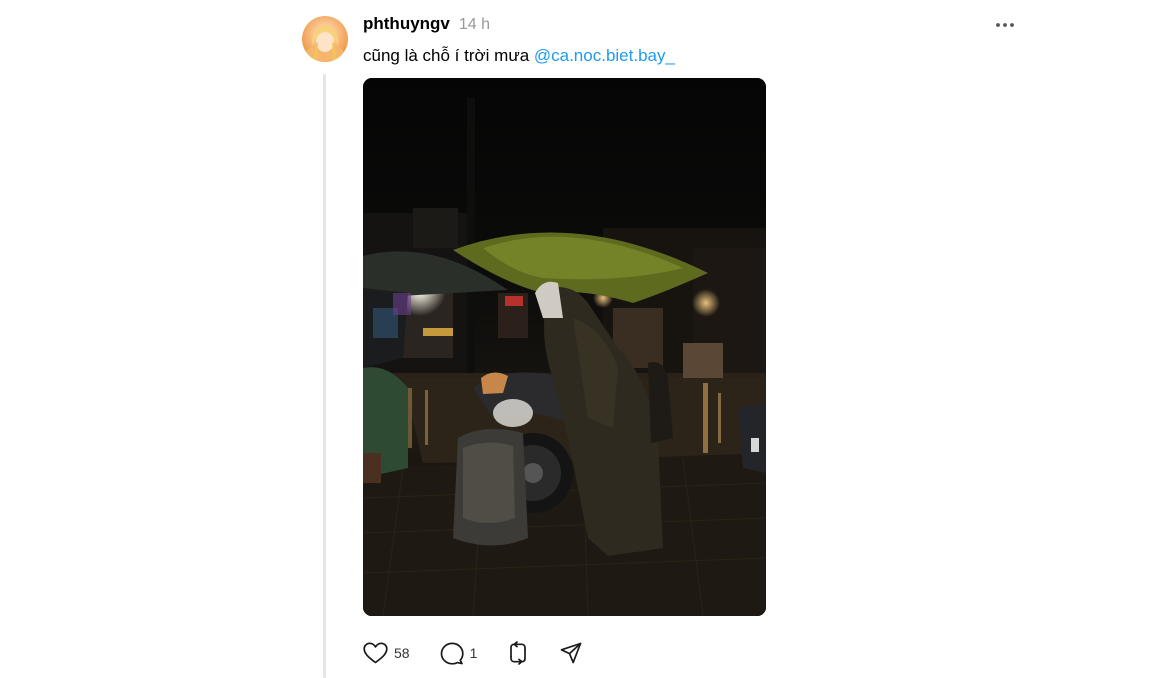 The width and height of the screenshot is (1174, 678). I want to click on reply-button: 1, so click(459, 653).